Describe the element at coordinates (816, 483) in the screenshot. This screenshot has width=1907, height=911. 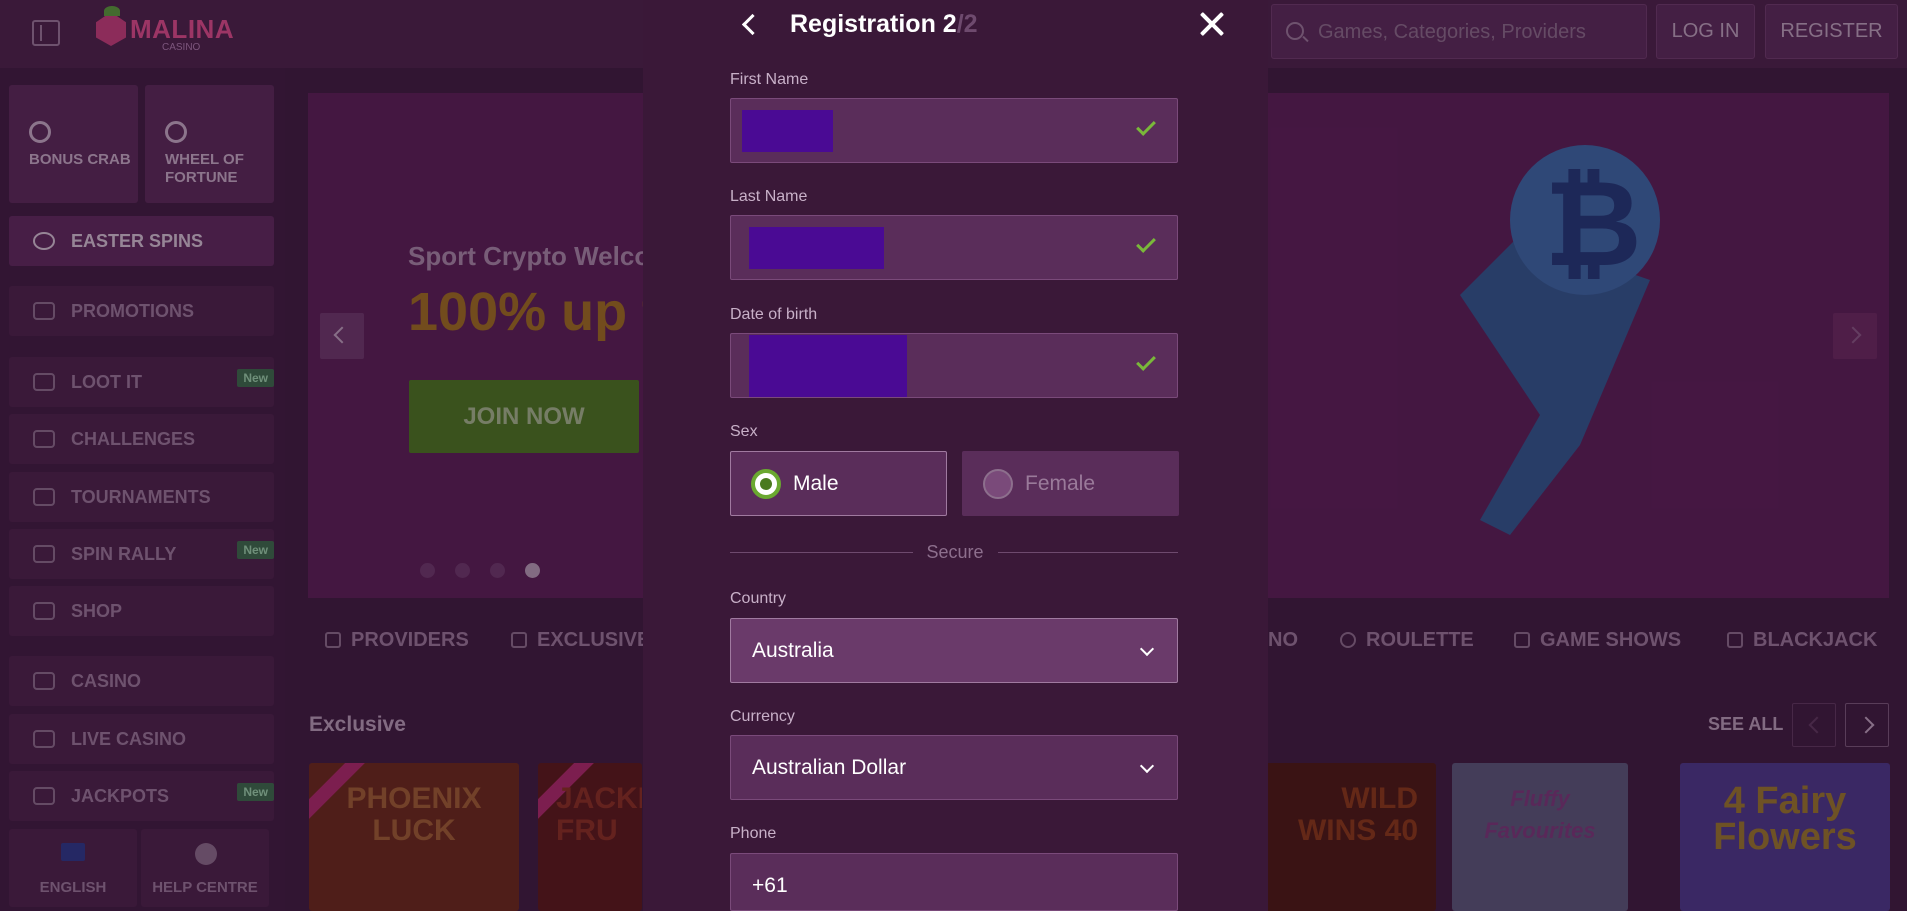
I see `radio-label: Male` at that location.